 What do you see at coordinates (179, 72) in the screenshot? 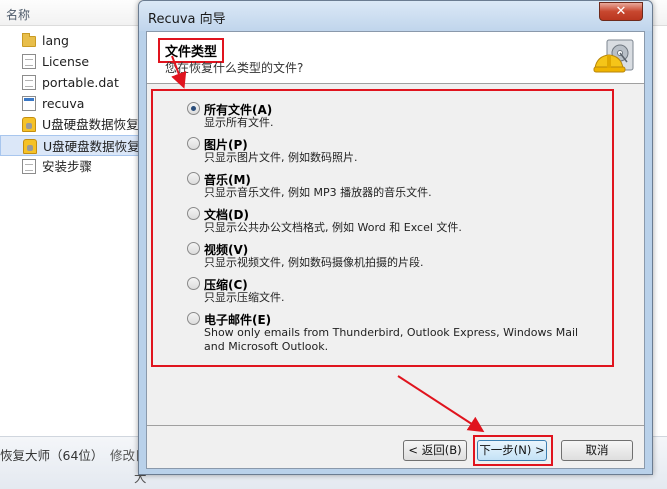
I see `annotation-arrow-to-options` at bounding box center [179, 72].